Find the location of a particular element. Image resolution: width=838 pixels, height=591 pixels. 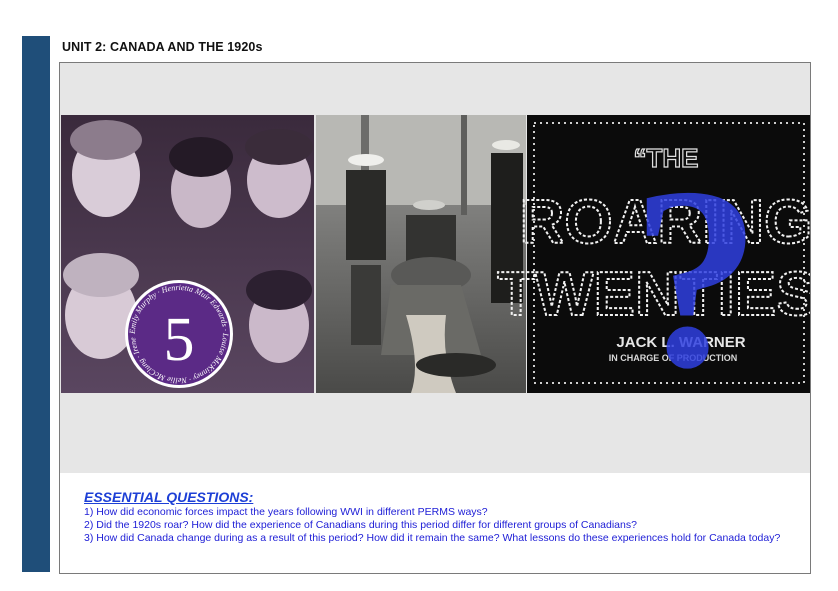

question-mark-icon: ? is located at coordinates (696, 263).